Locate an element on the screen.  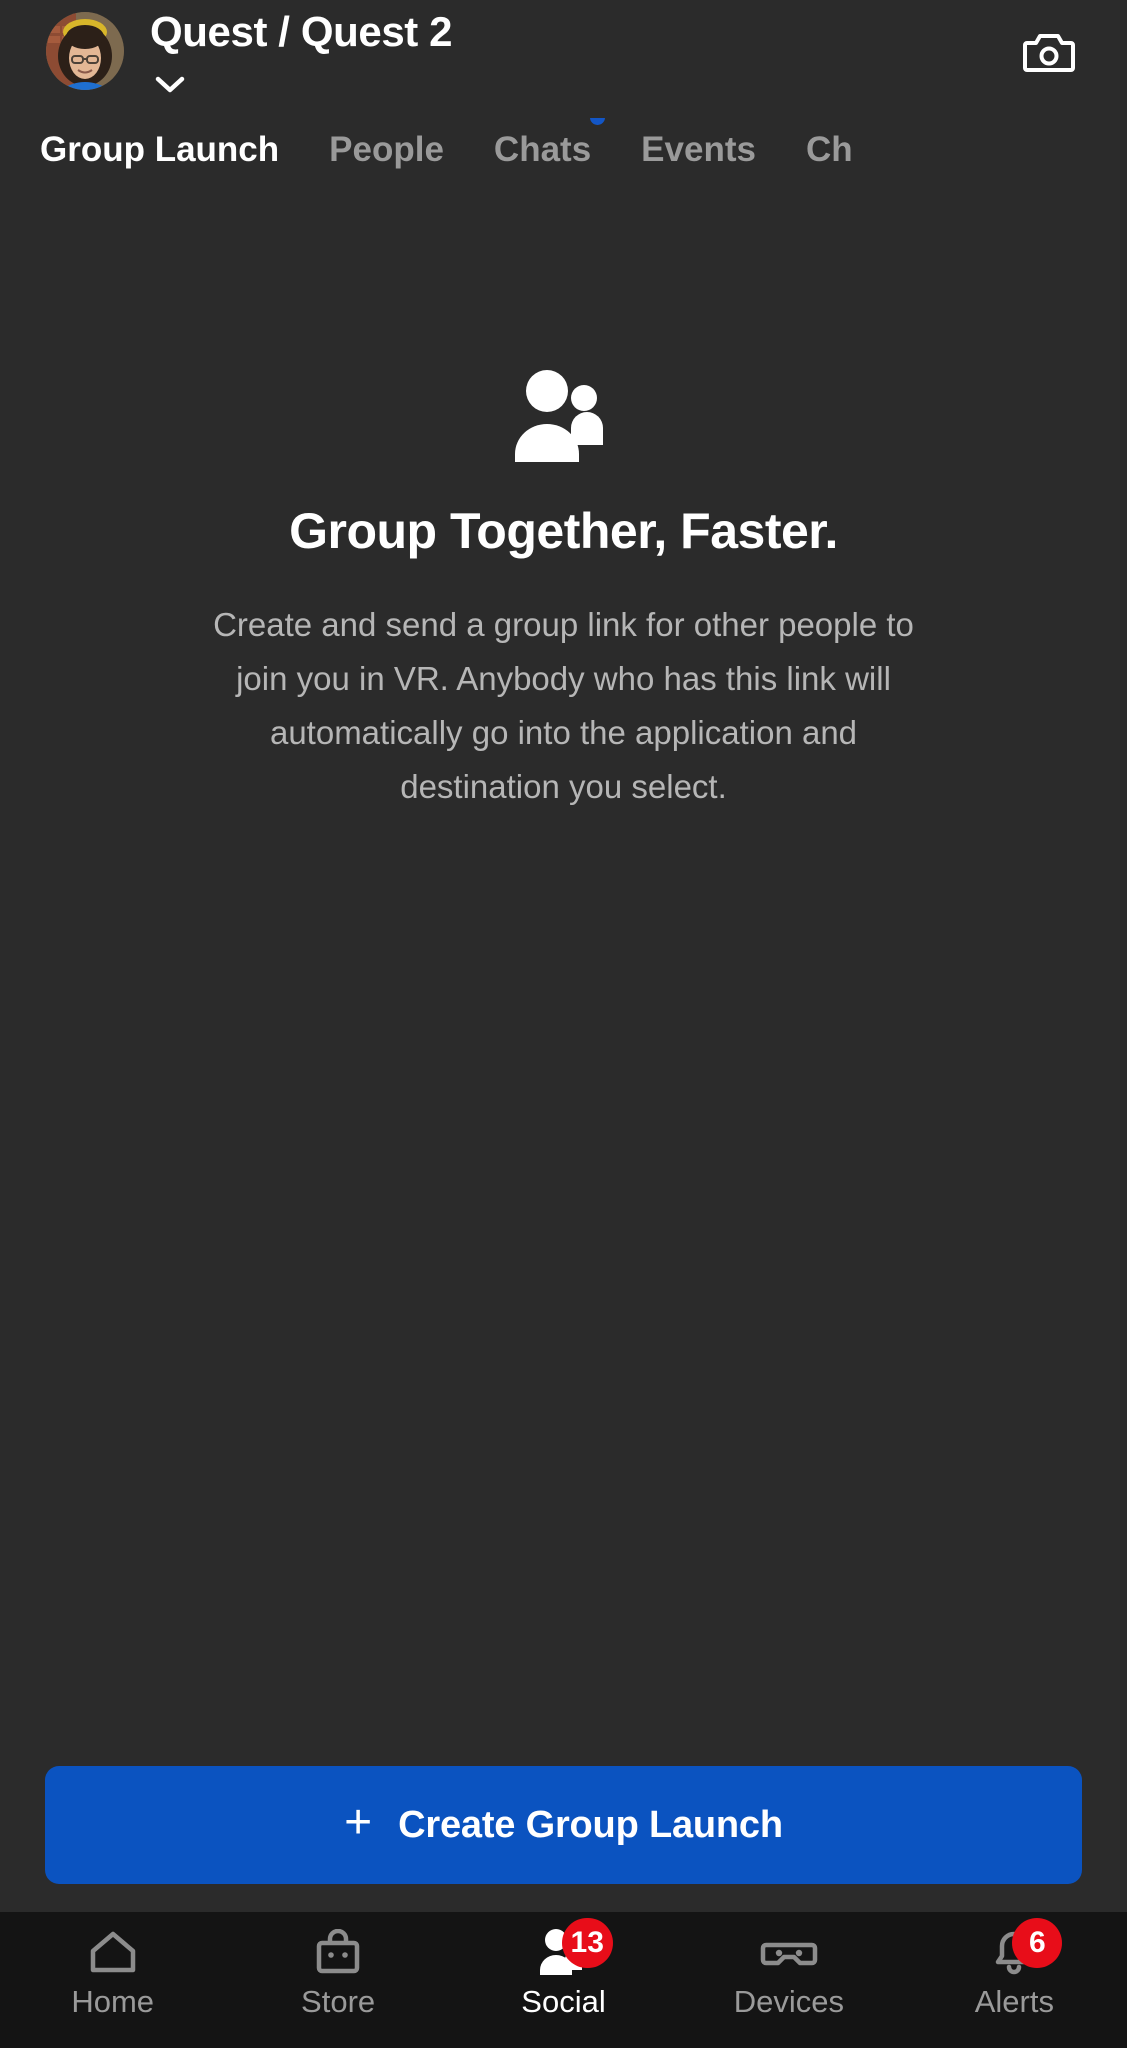
nav-item-alerts: 6 Alerts is located at coordinates (1014, 1968).